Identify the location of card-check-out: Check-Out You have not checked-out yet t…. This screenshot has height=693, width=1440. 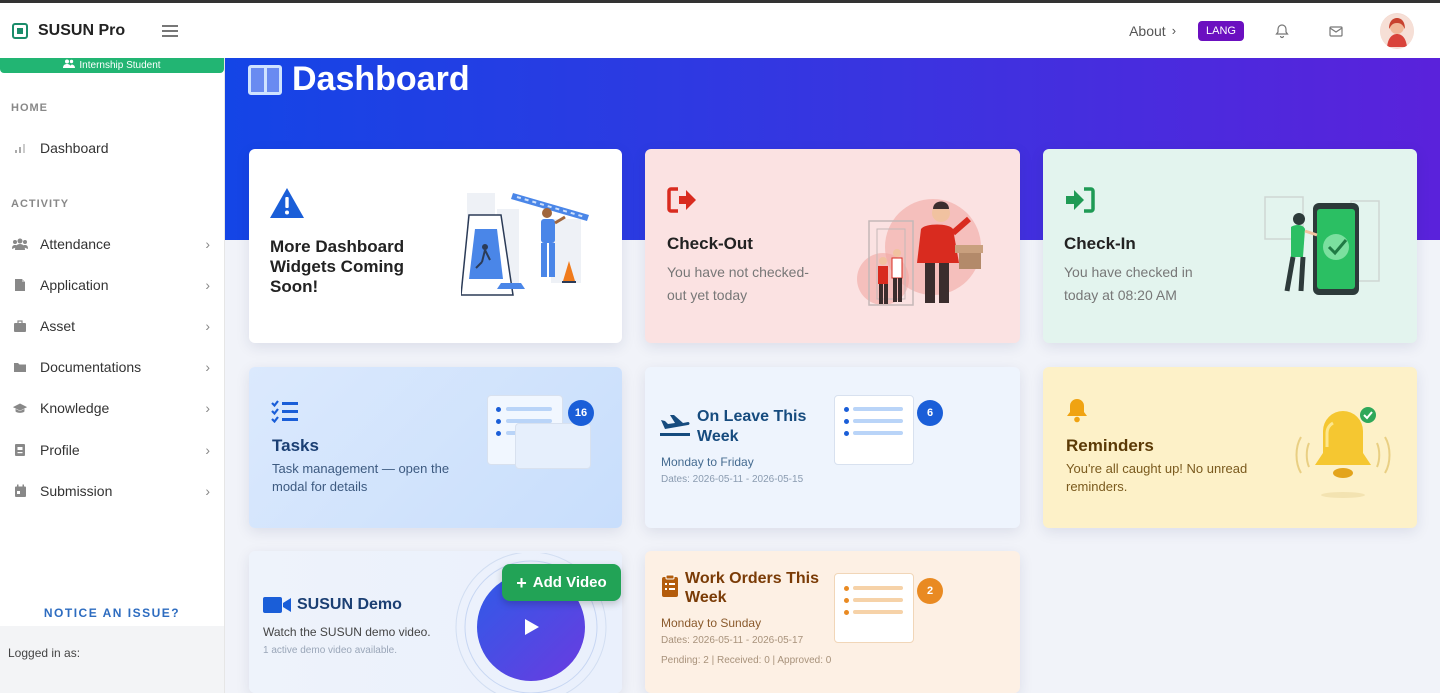
(832, 246).